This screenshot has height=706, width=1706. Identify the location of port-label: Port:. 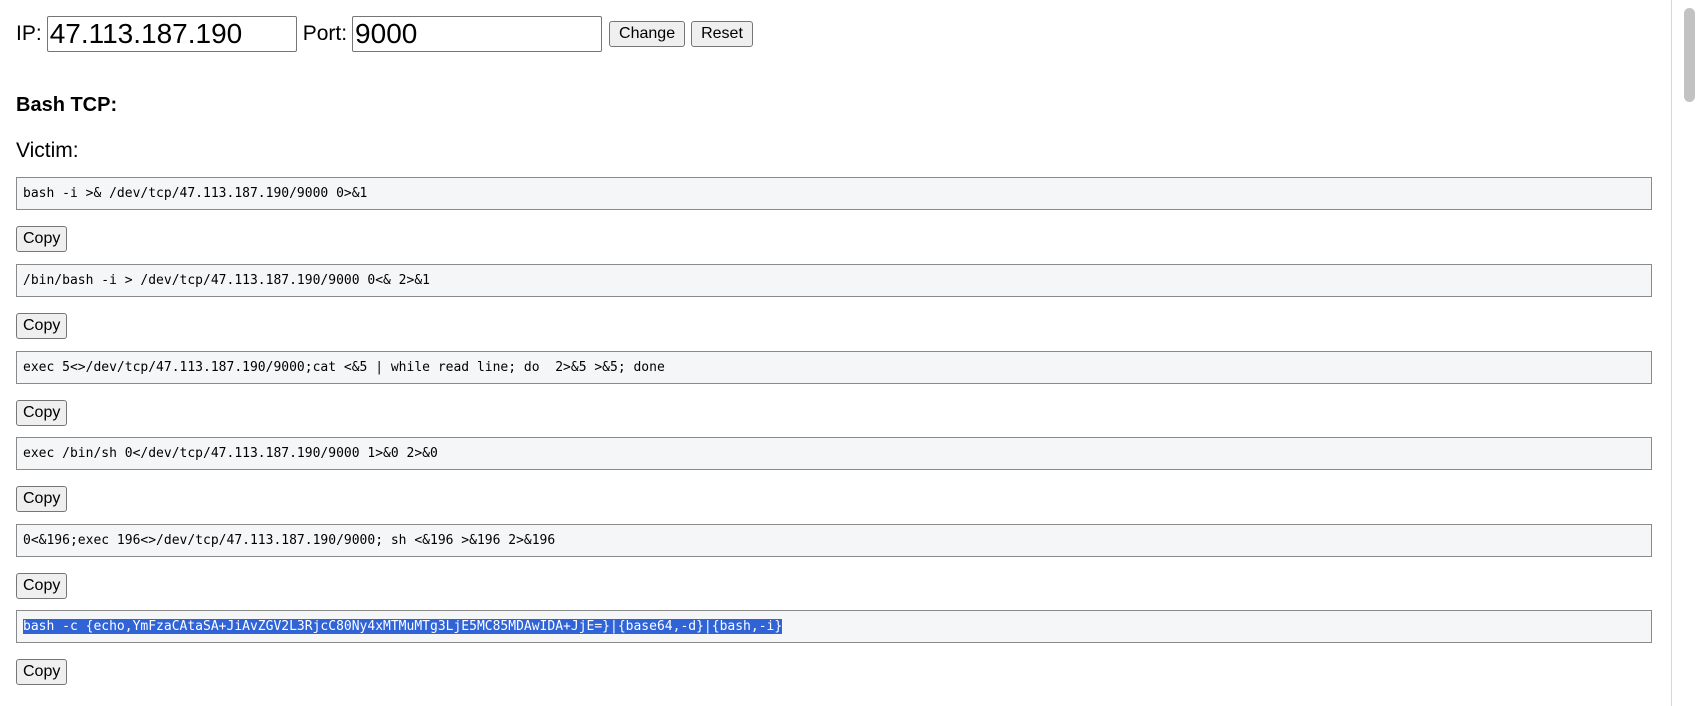
(325, 33).